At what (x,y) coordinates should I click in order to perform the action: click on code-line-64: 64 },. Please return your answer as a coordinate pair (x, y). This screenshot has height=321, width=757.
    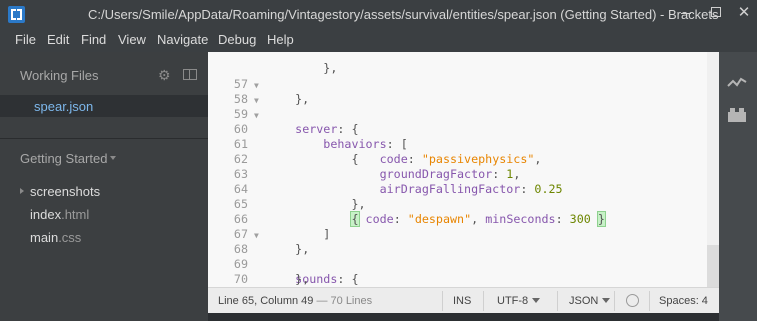
    Looking at the image, I should click on (458, 189).